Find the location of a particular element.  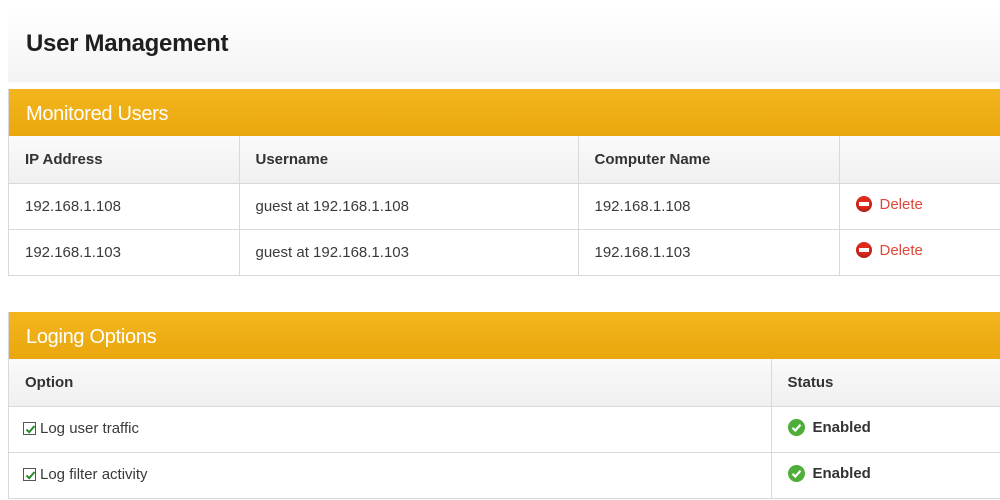

page-header: User Management is located at coordinates (504, 46).